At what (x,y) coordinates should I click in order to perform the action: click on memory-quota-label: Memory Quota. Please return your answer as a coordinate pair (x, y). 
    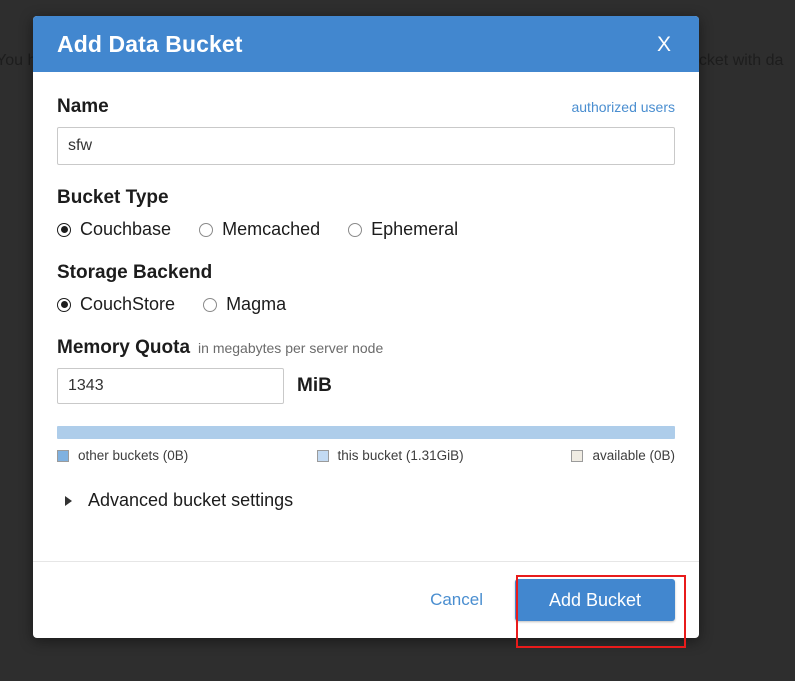
    Looking at the image, I should click on (124, 347).